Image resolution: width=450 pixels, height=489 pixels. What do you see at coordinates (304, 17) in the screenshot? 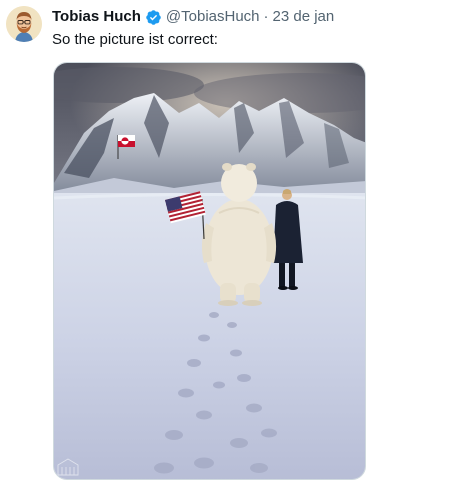
I see `tweet-date: 23 de jan` at bounding box center [304, 17].